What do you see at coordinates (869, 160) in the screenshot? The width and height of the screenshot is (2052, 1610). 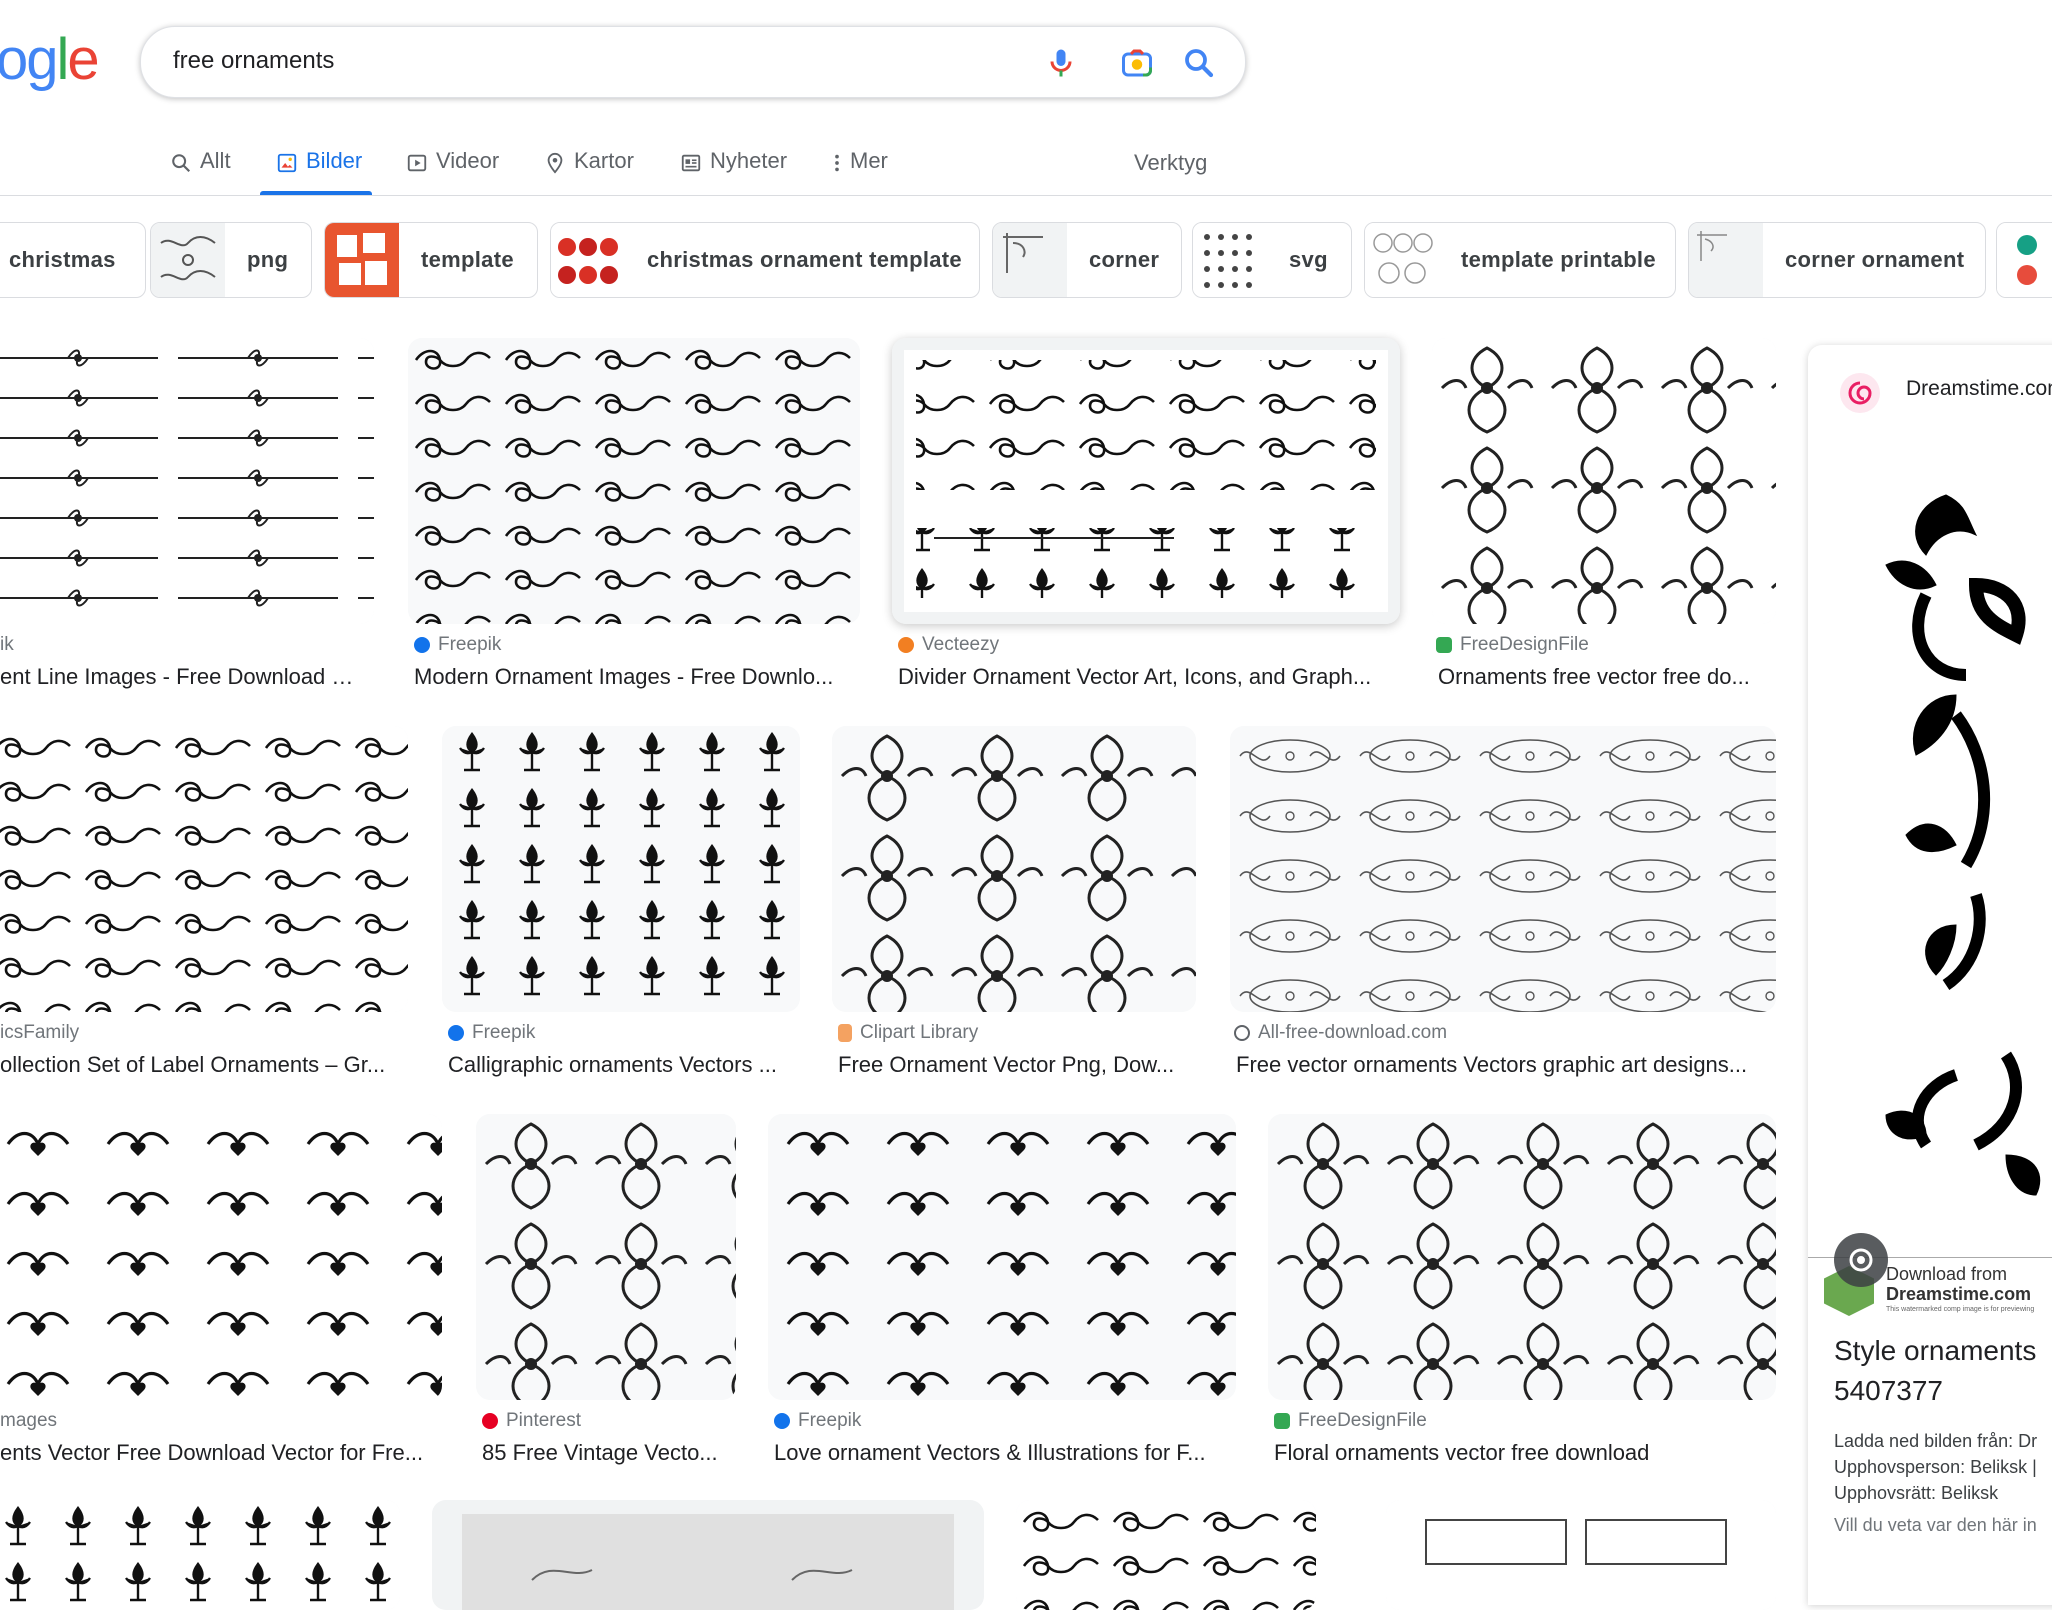 I see `tab-label: Mer` at bounding box center [869, 160].